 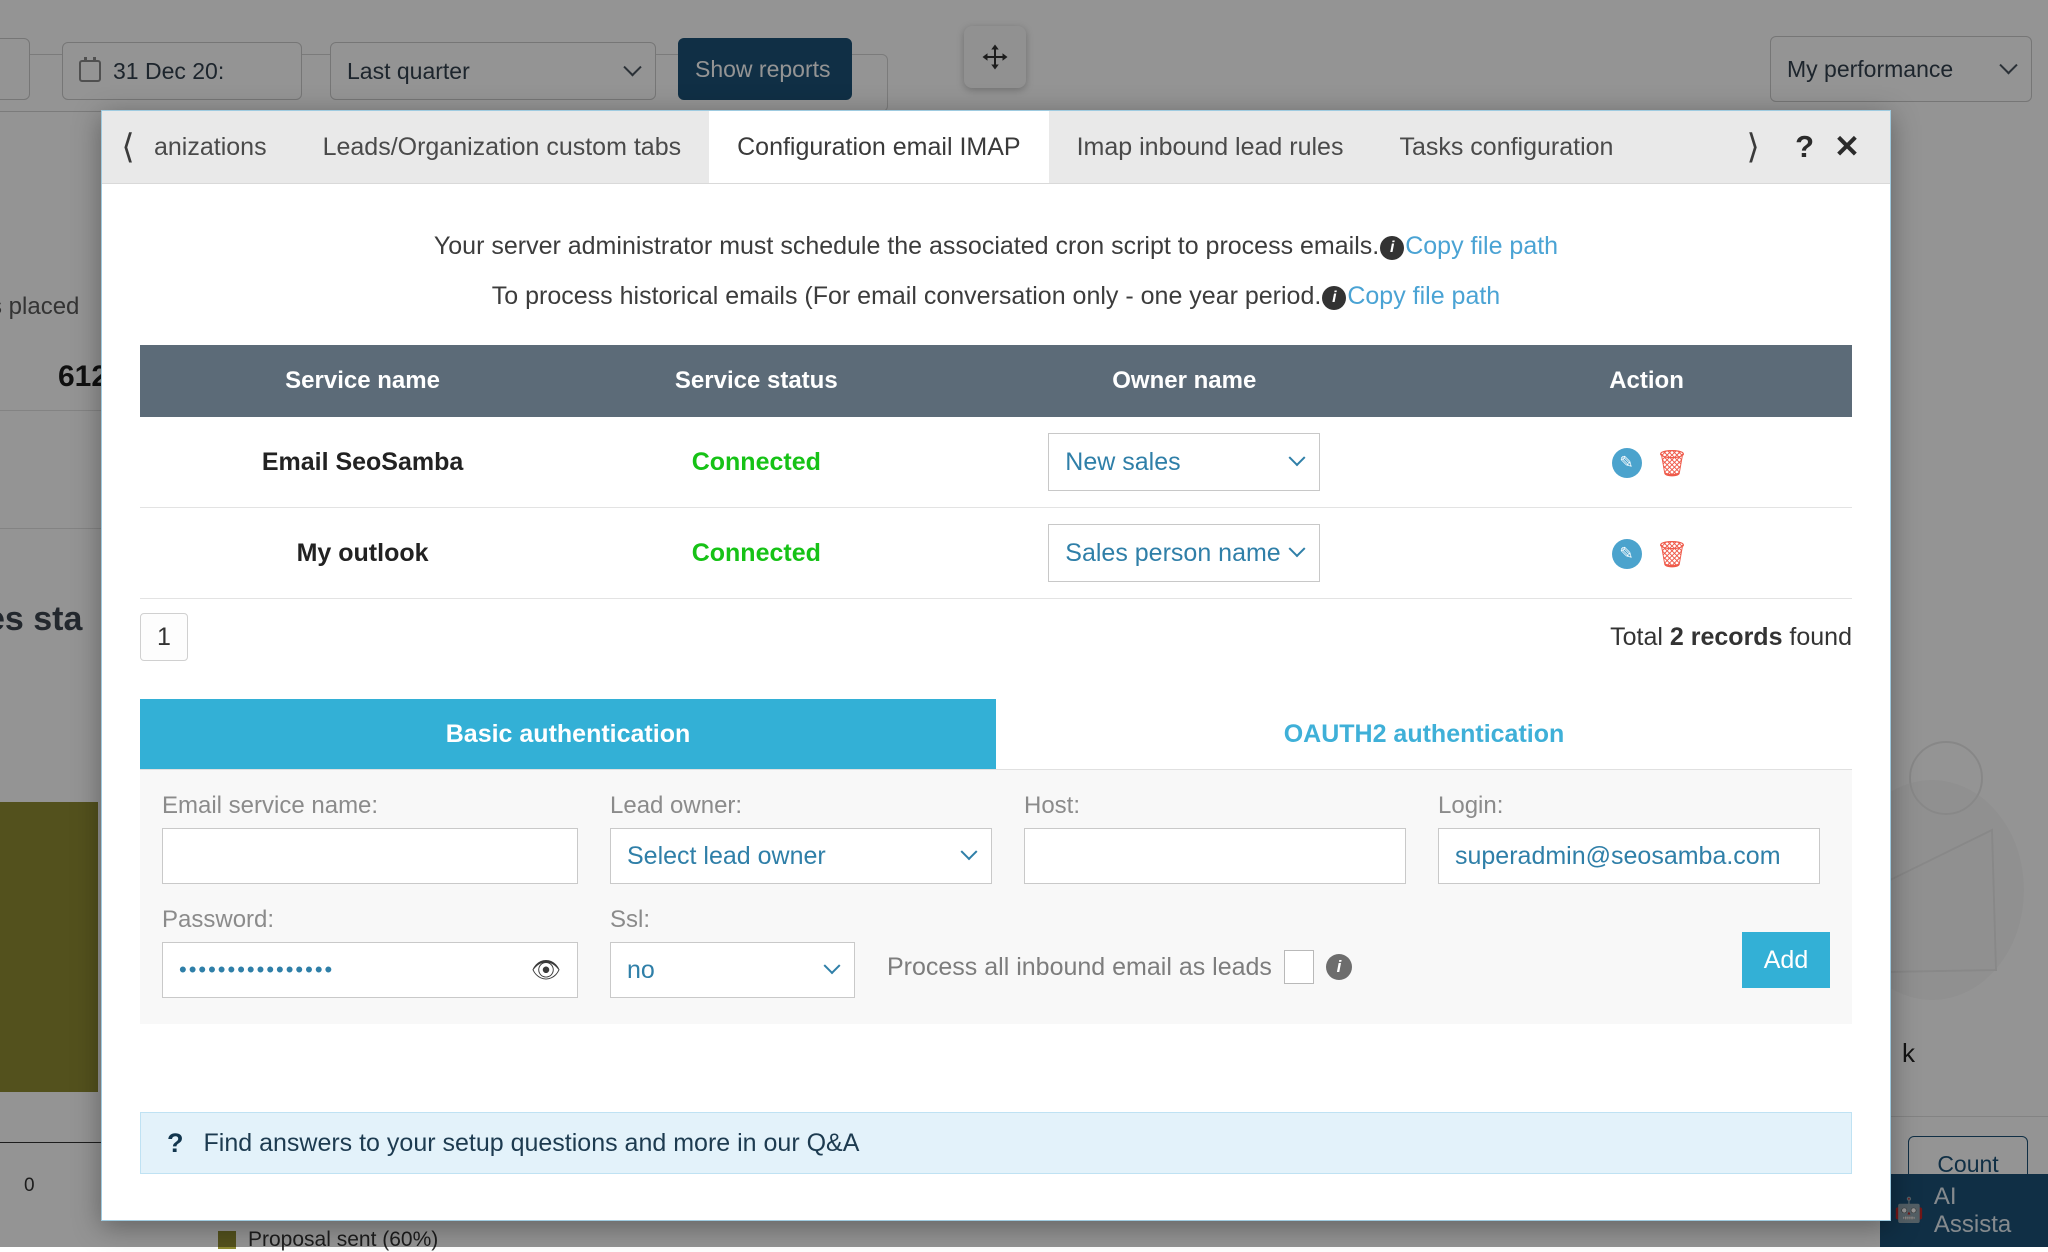 I want to click on table-row: Email SeoSamba Connected New sales ✎ 🗑, so click(x=996, y=462).